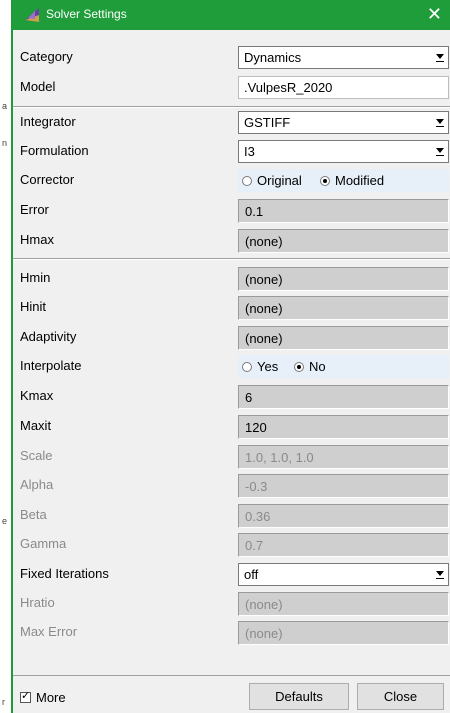 Image resolution: width=450 pixels, height=713 pixels. Describe the element at coordinates (5, 521) in the screenshot. I see `background-text-fragment: e` at that location.